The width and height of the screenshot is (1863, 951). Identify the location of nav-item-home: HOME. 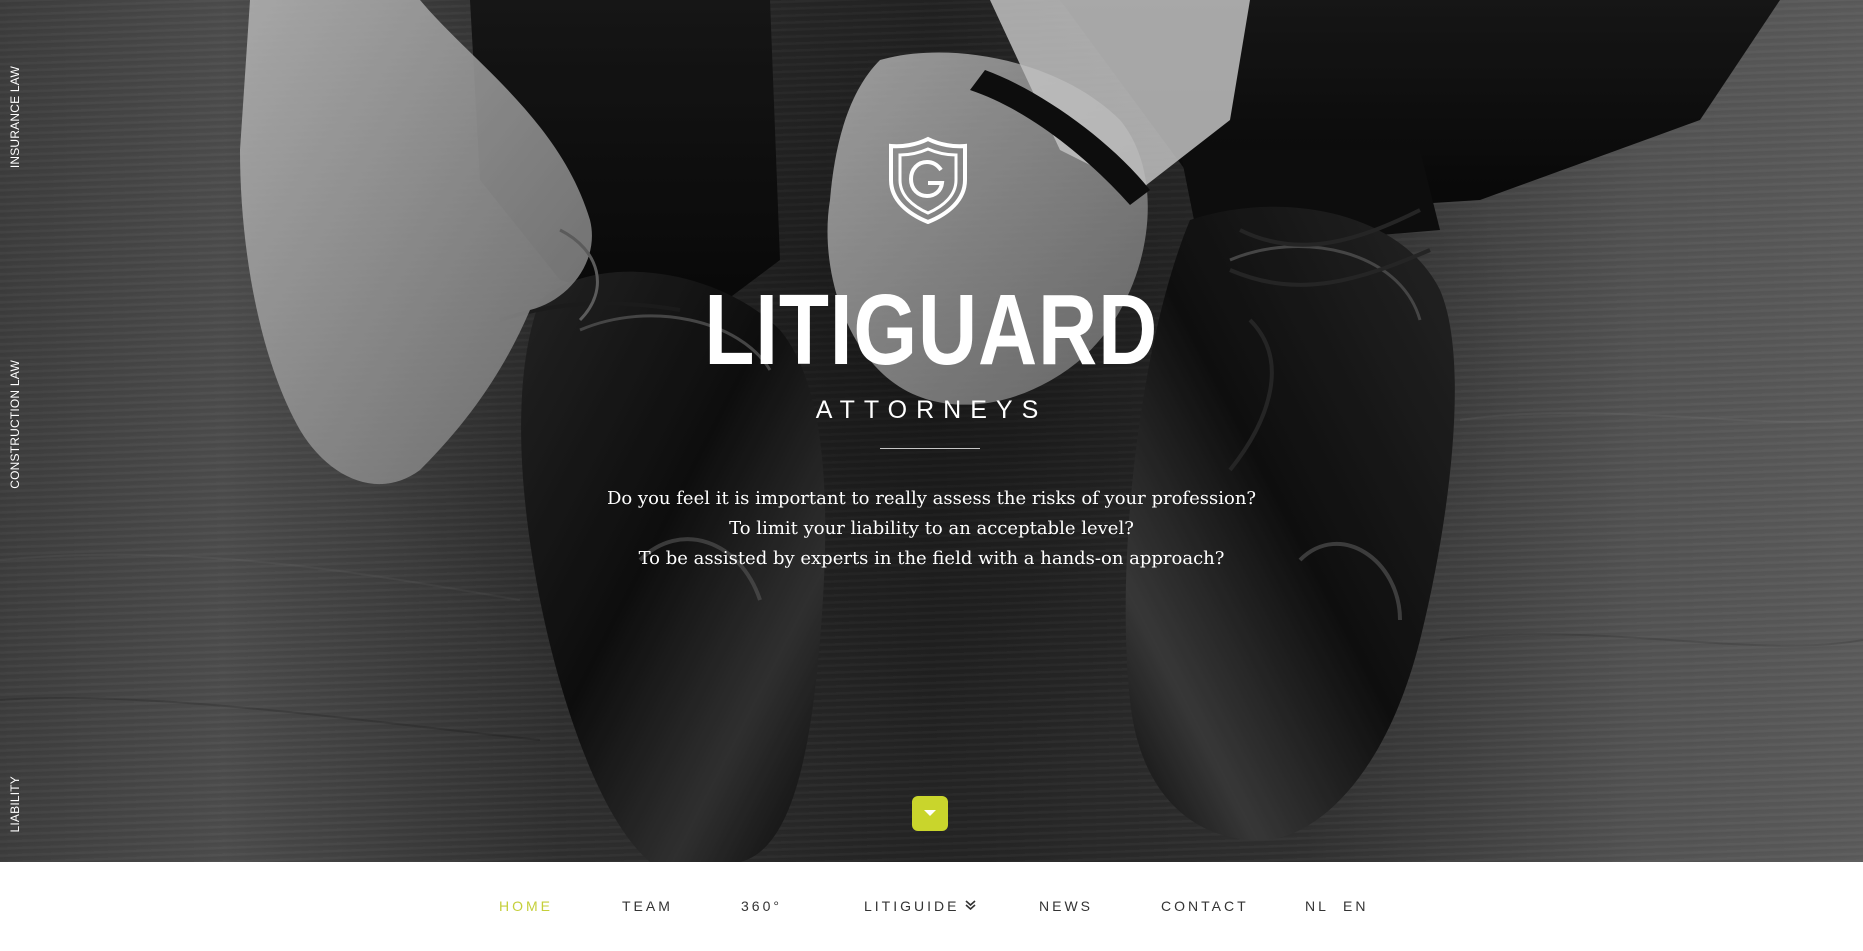
(526, 906).